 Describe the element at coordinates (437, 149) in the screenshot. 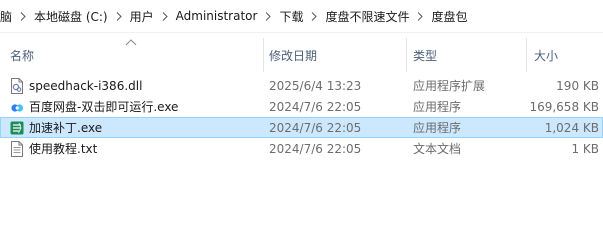

I see `file-type: 文本文档` at that location.